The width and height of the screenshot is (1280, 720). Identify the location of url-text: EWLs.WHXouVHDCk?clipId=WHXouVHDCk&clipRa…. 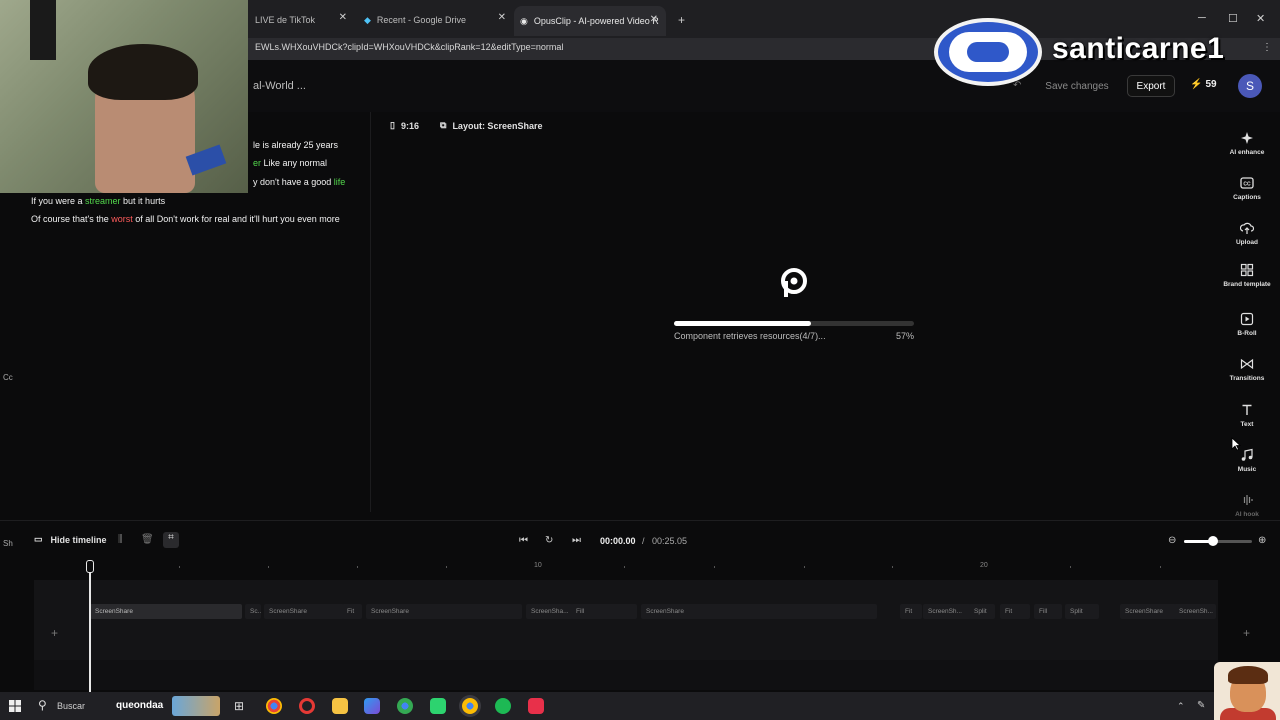
(409, 47).